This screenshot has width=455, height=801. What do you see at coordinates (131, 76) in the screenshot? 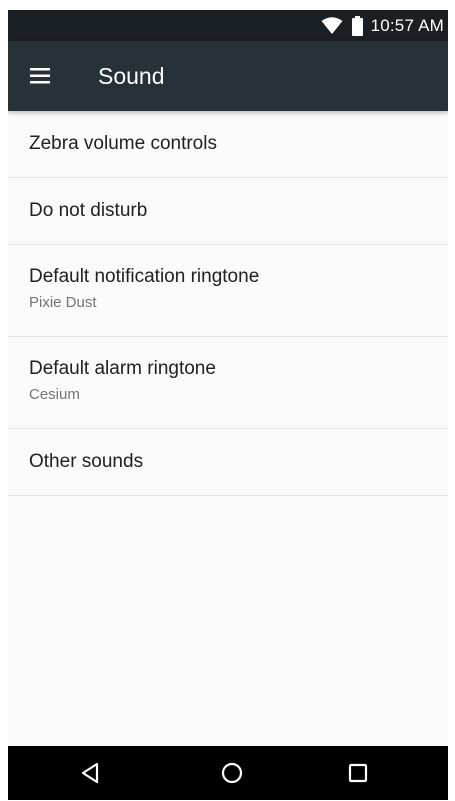
I see `page-title: Sound` at bounding box center [131, 76].